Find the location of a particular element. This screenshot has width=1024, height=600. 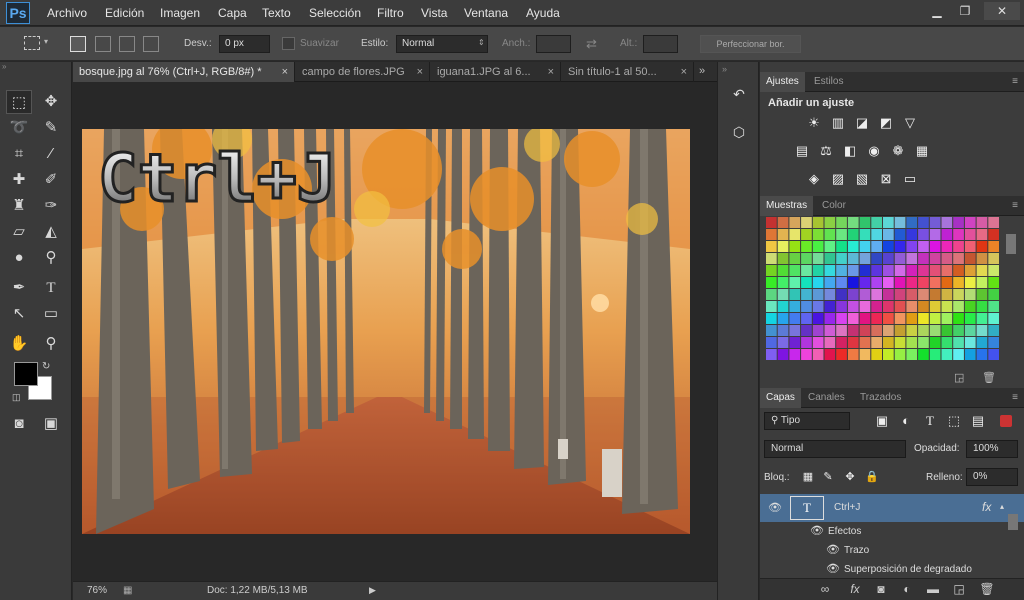

more-tabs-icon: » is located at coordinates (702, 71).